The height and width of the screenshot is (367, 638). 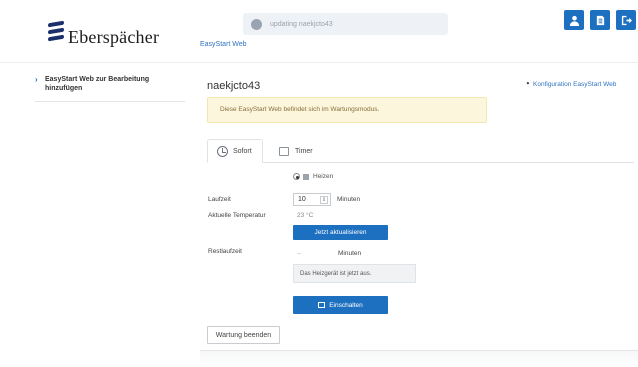 What do you see at coordinates (345, 24) in the screenshot?
I see `update-status-pill: updating naekjcto43` at bounding box center [345, 24].